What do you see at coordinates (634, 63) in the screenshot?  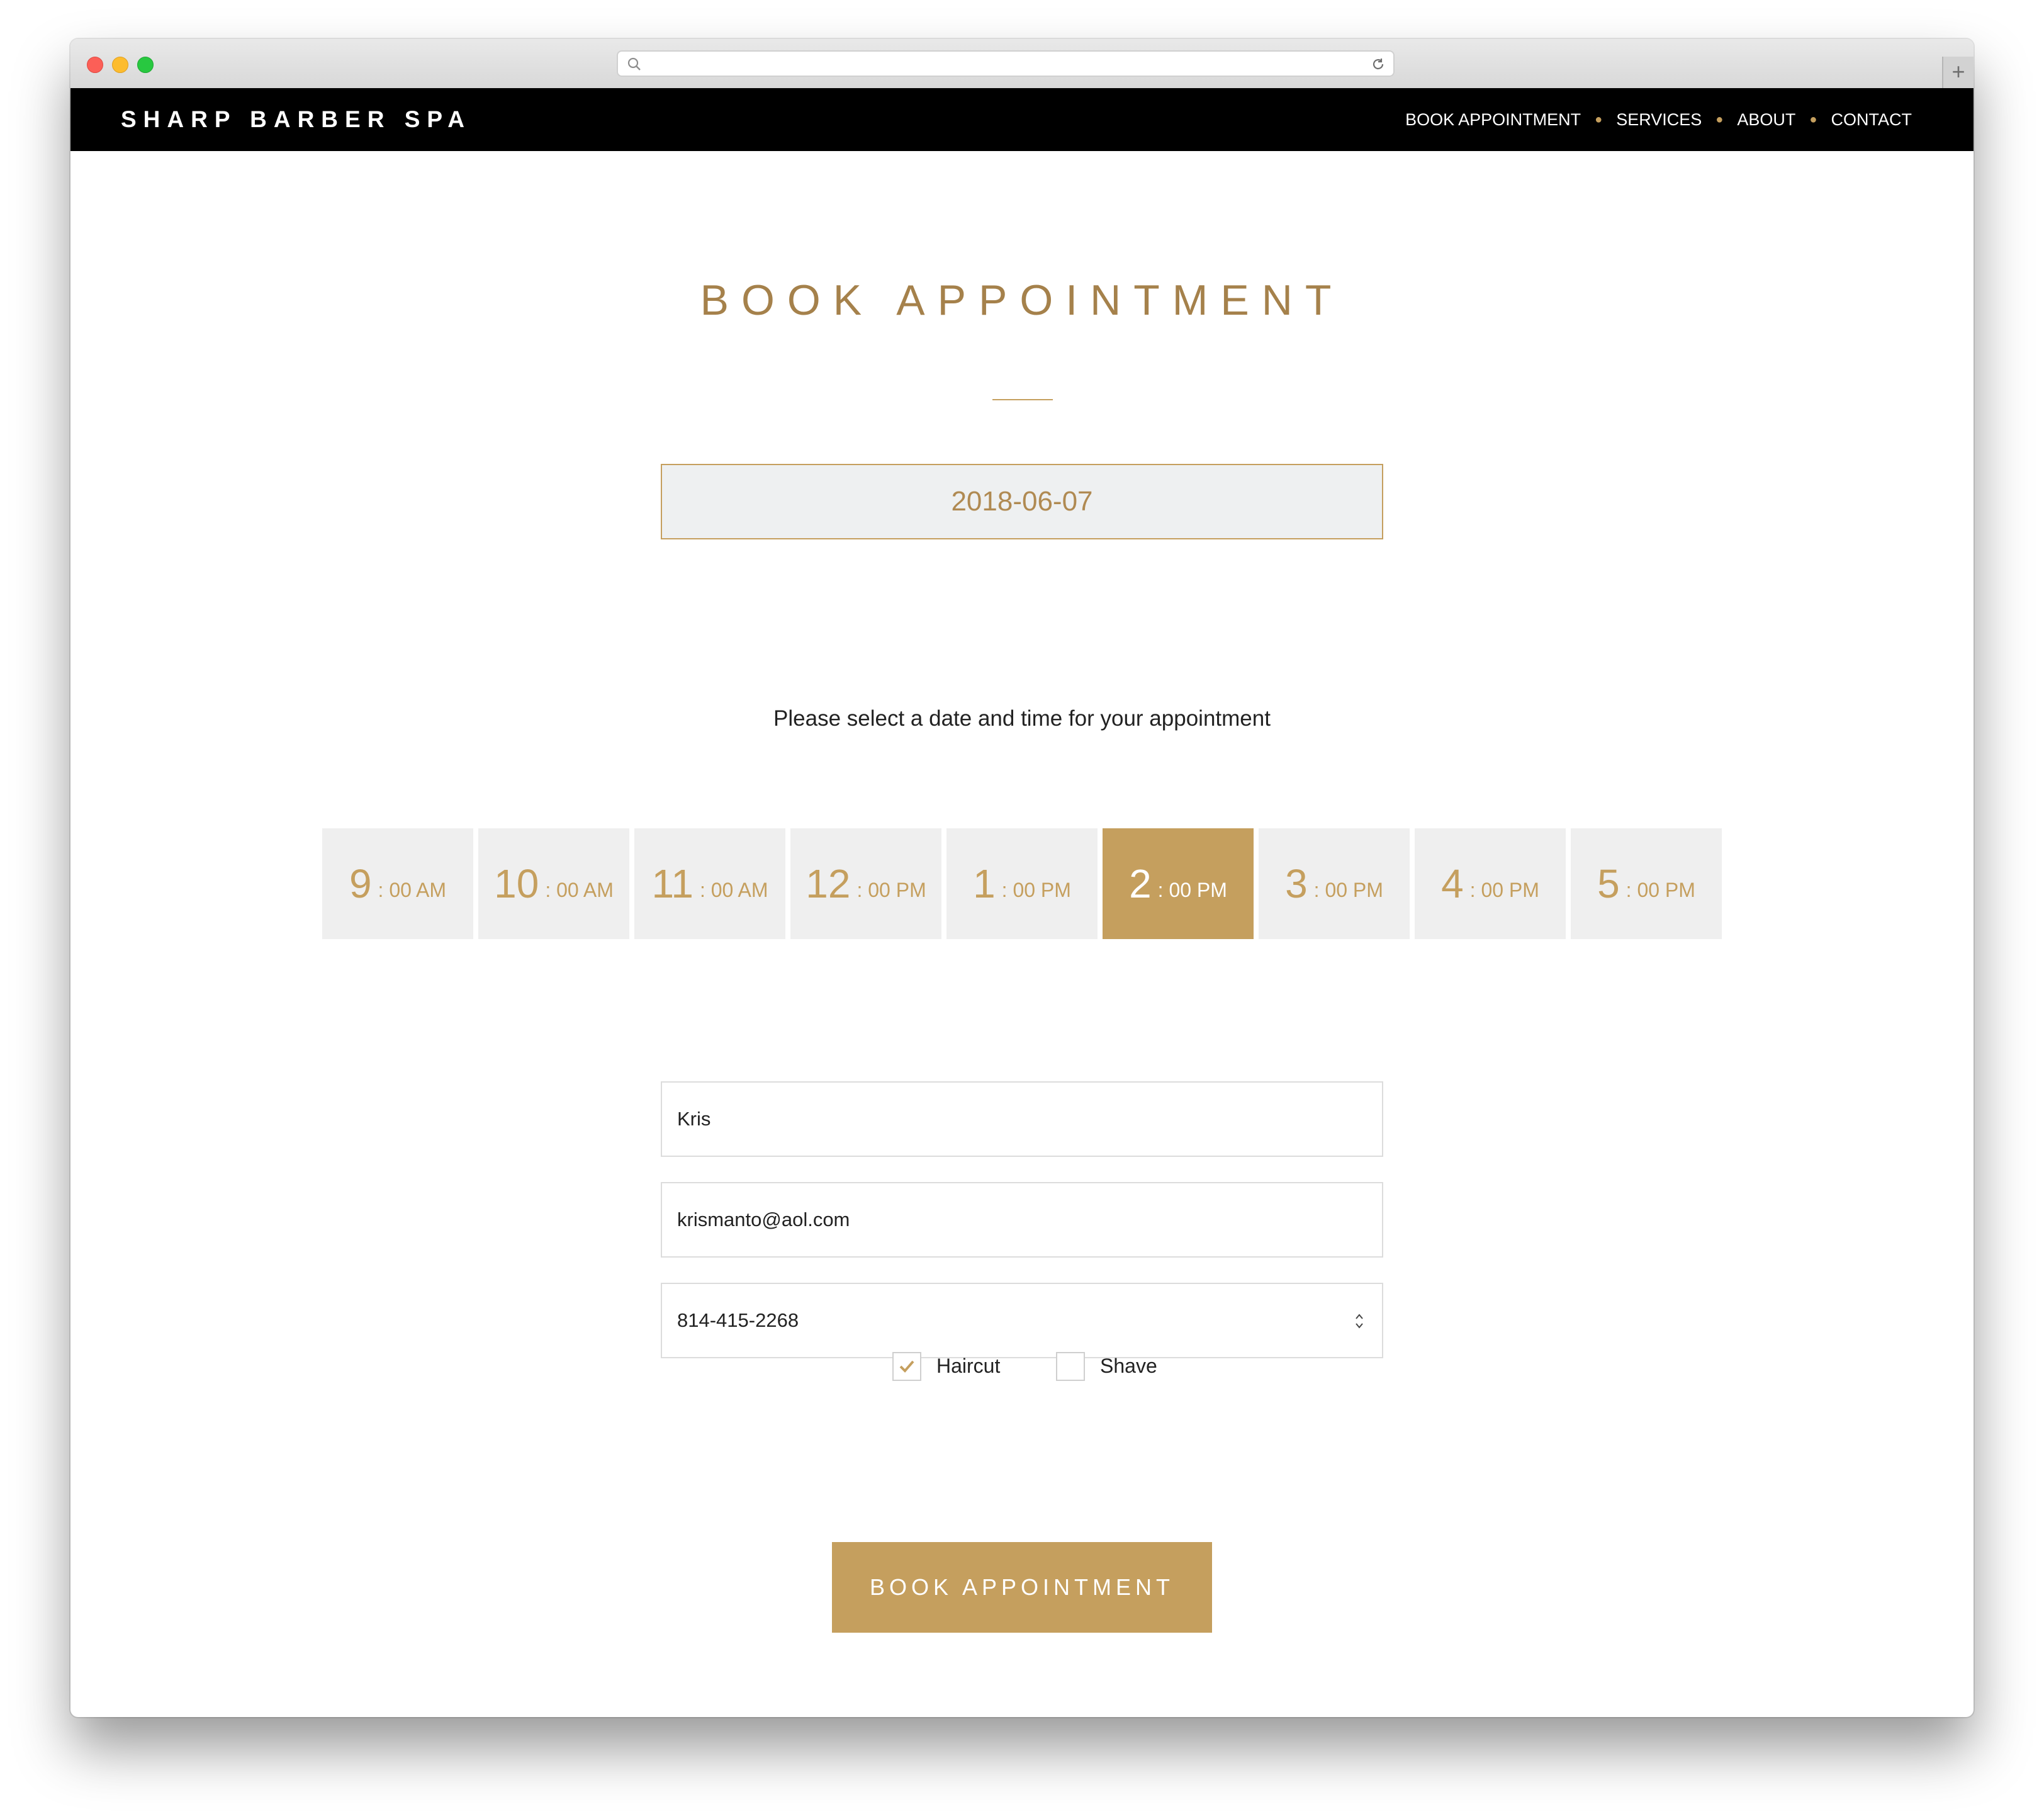 I see `search-icon` at bounding box center [634, 63].